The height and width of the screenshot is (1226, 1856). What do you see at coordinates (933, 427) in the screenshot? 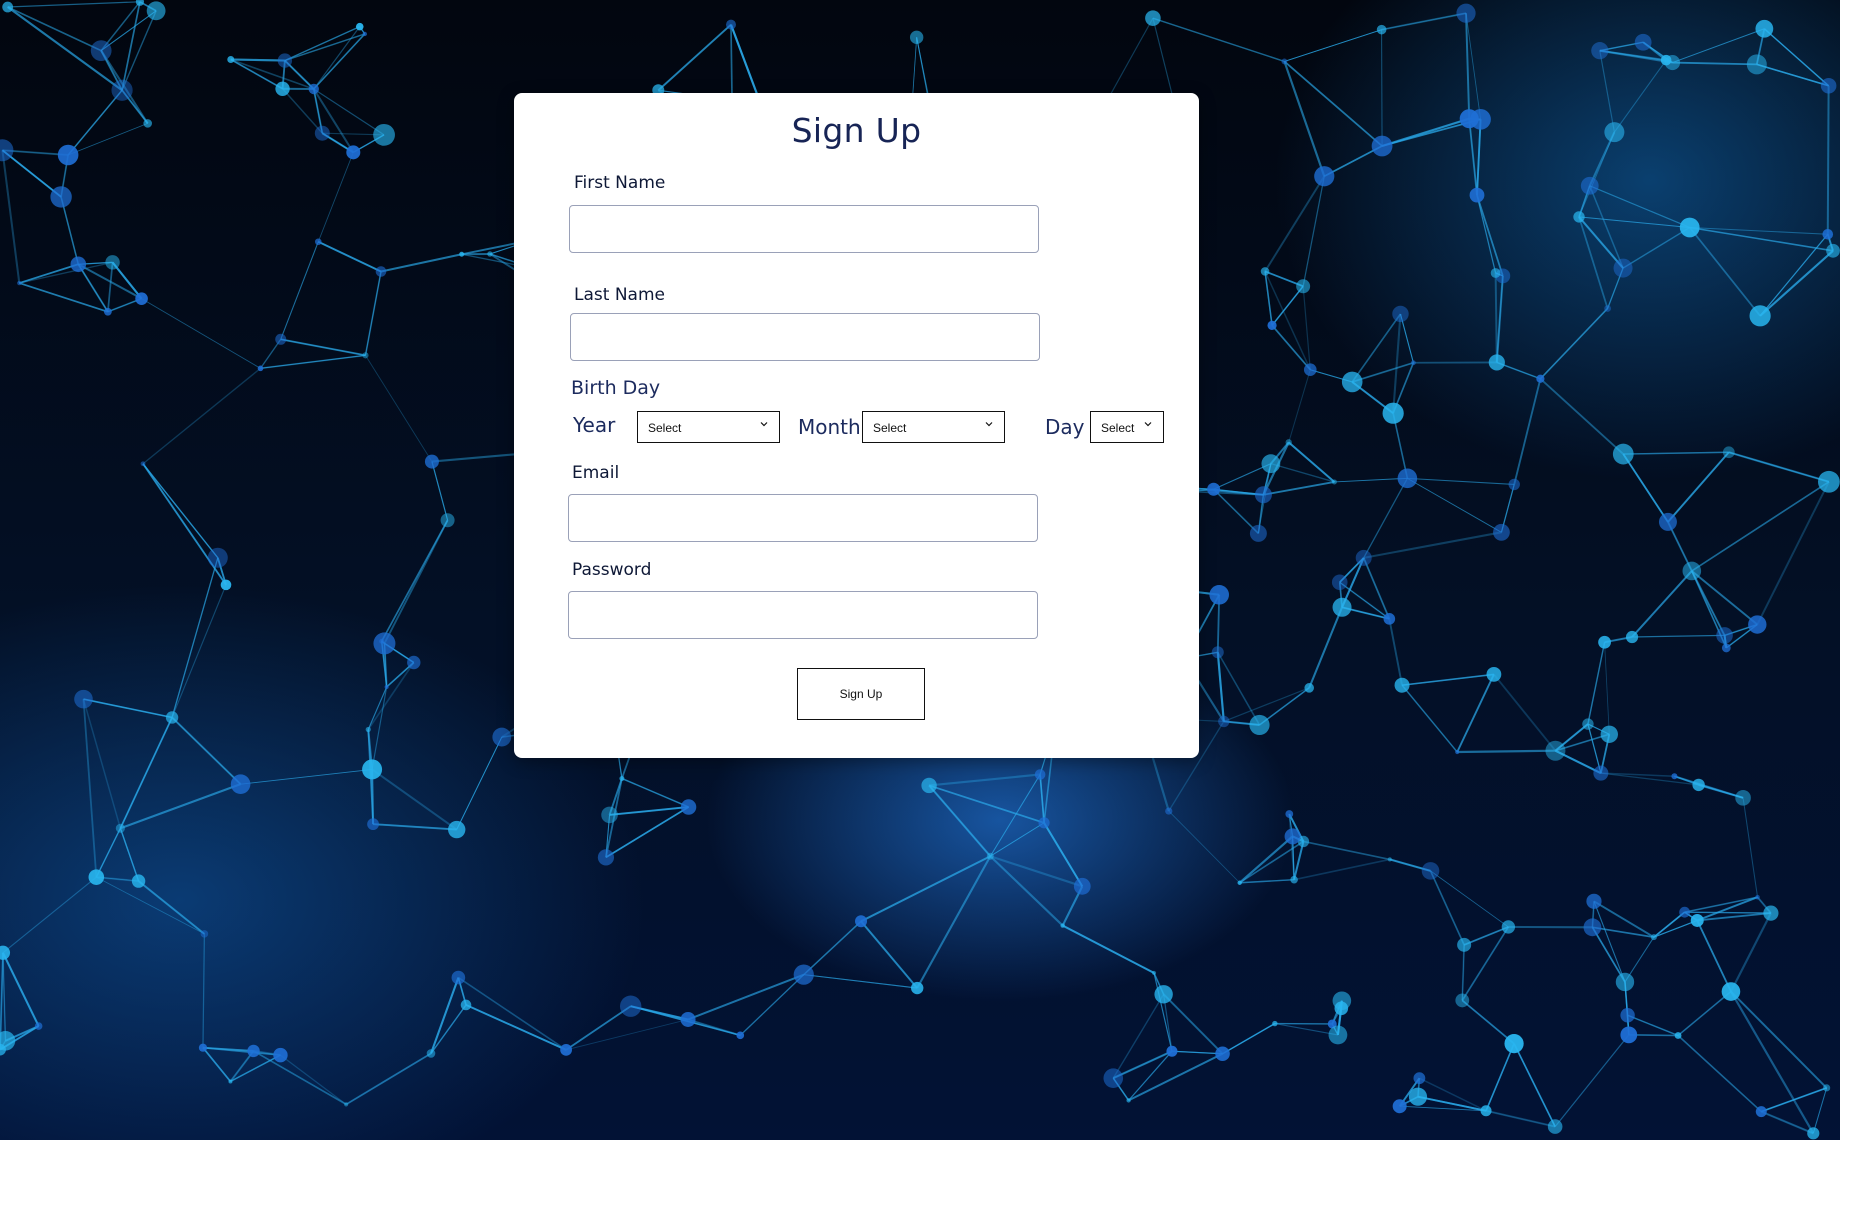
I see `month-select: Select` at bounding box center [933, 427].